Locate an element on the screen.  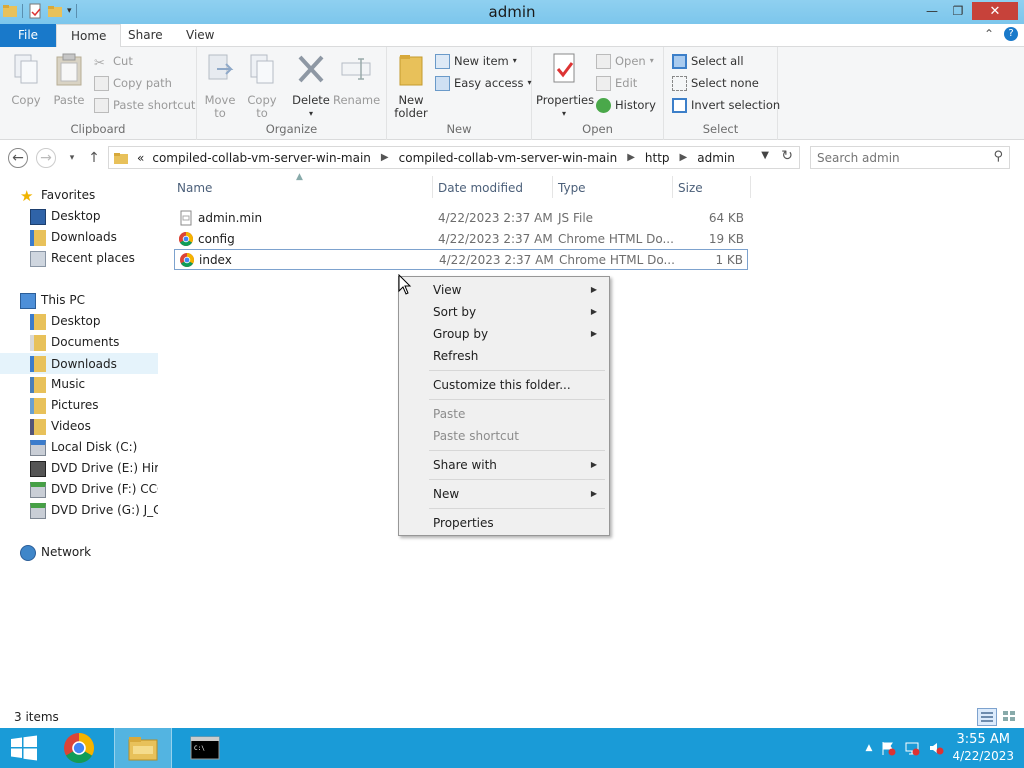
delete-button: Delete ▾ is located at coordinates (311, 85).